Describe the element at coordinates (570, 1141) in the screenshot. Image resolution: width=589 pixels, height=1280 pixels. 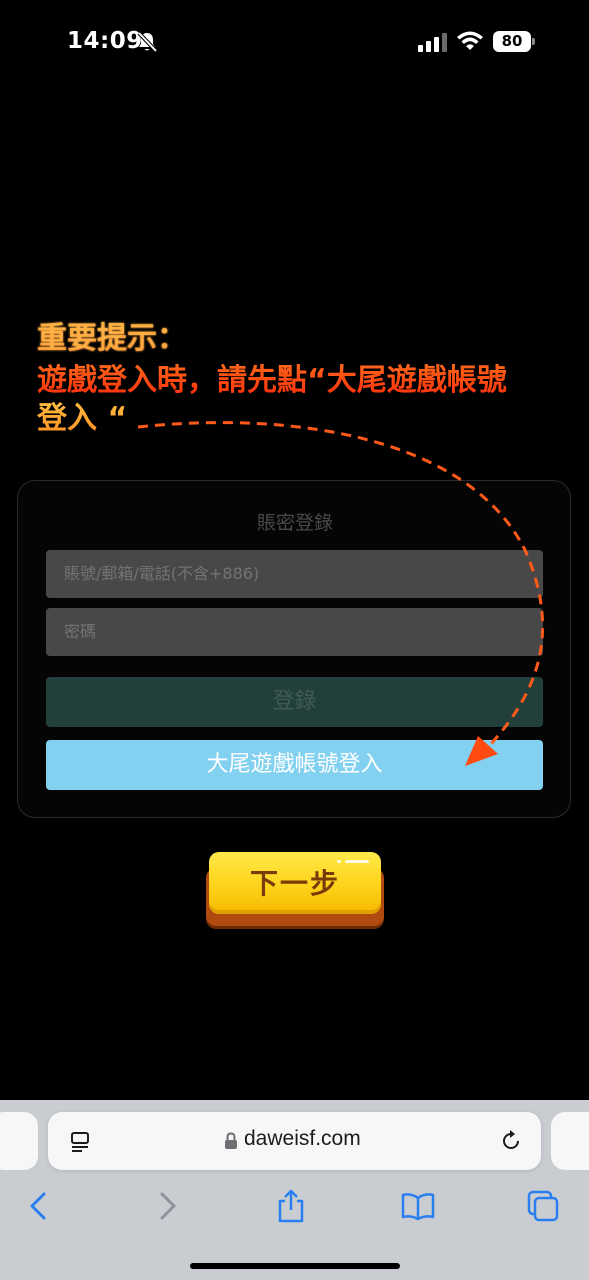
I see `next-tab-preview` at that location.